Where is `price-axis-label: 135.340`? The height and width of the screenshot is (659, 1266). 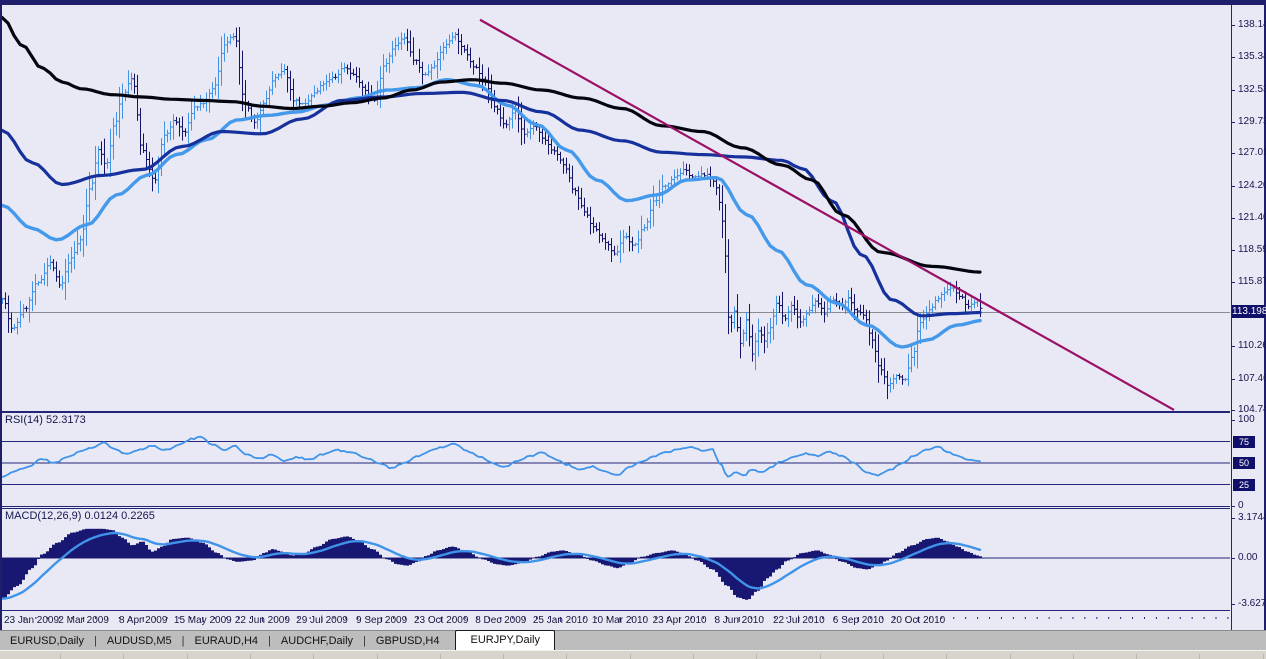 price-axis-label: 135.340 is located at coordinates (1252, 57).